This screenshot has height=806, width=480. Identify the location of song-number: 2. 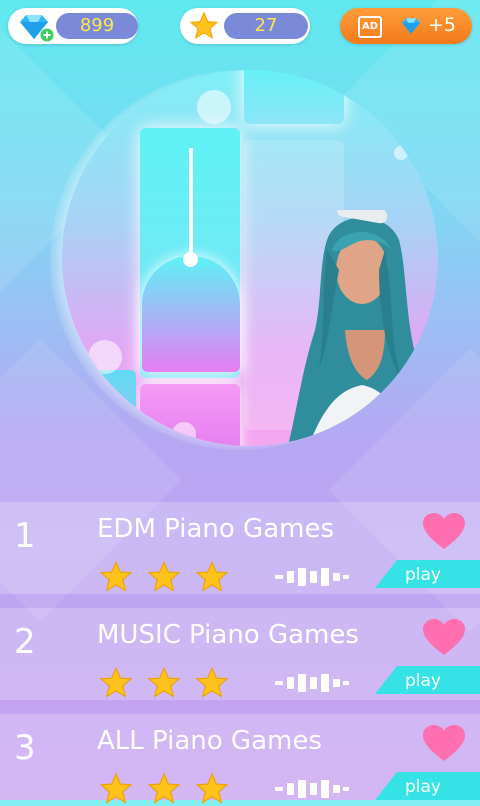
(25, 642).